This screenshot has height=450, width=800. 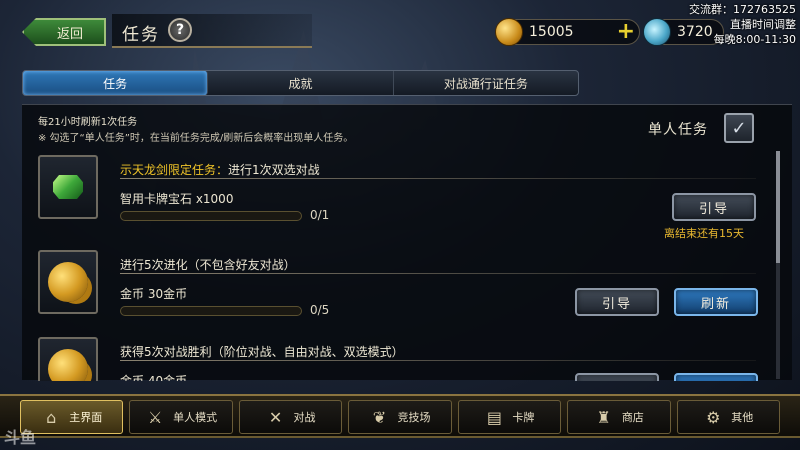 I want to click on gem-counter: 3720, so click(x=683, y=32).